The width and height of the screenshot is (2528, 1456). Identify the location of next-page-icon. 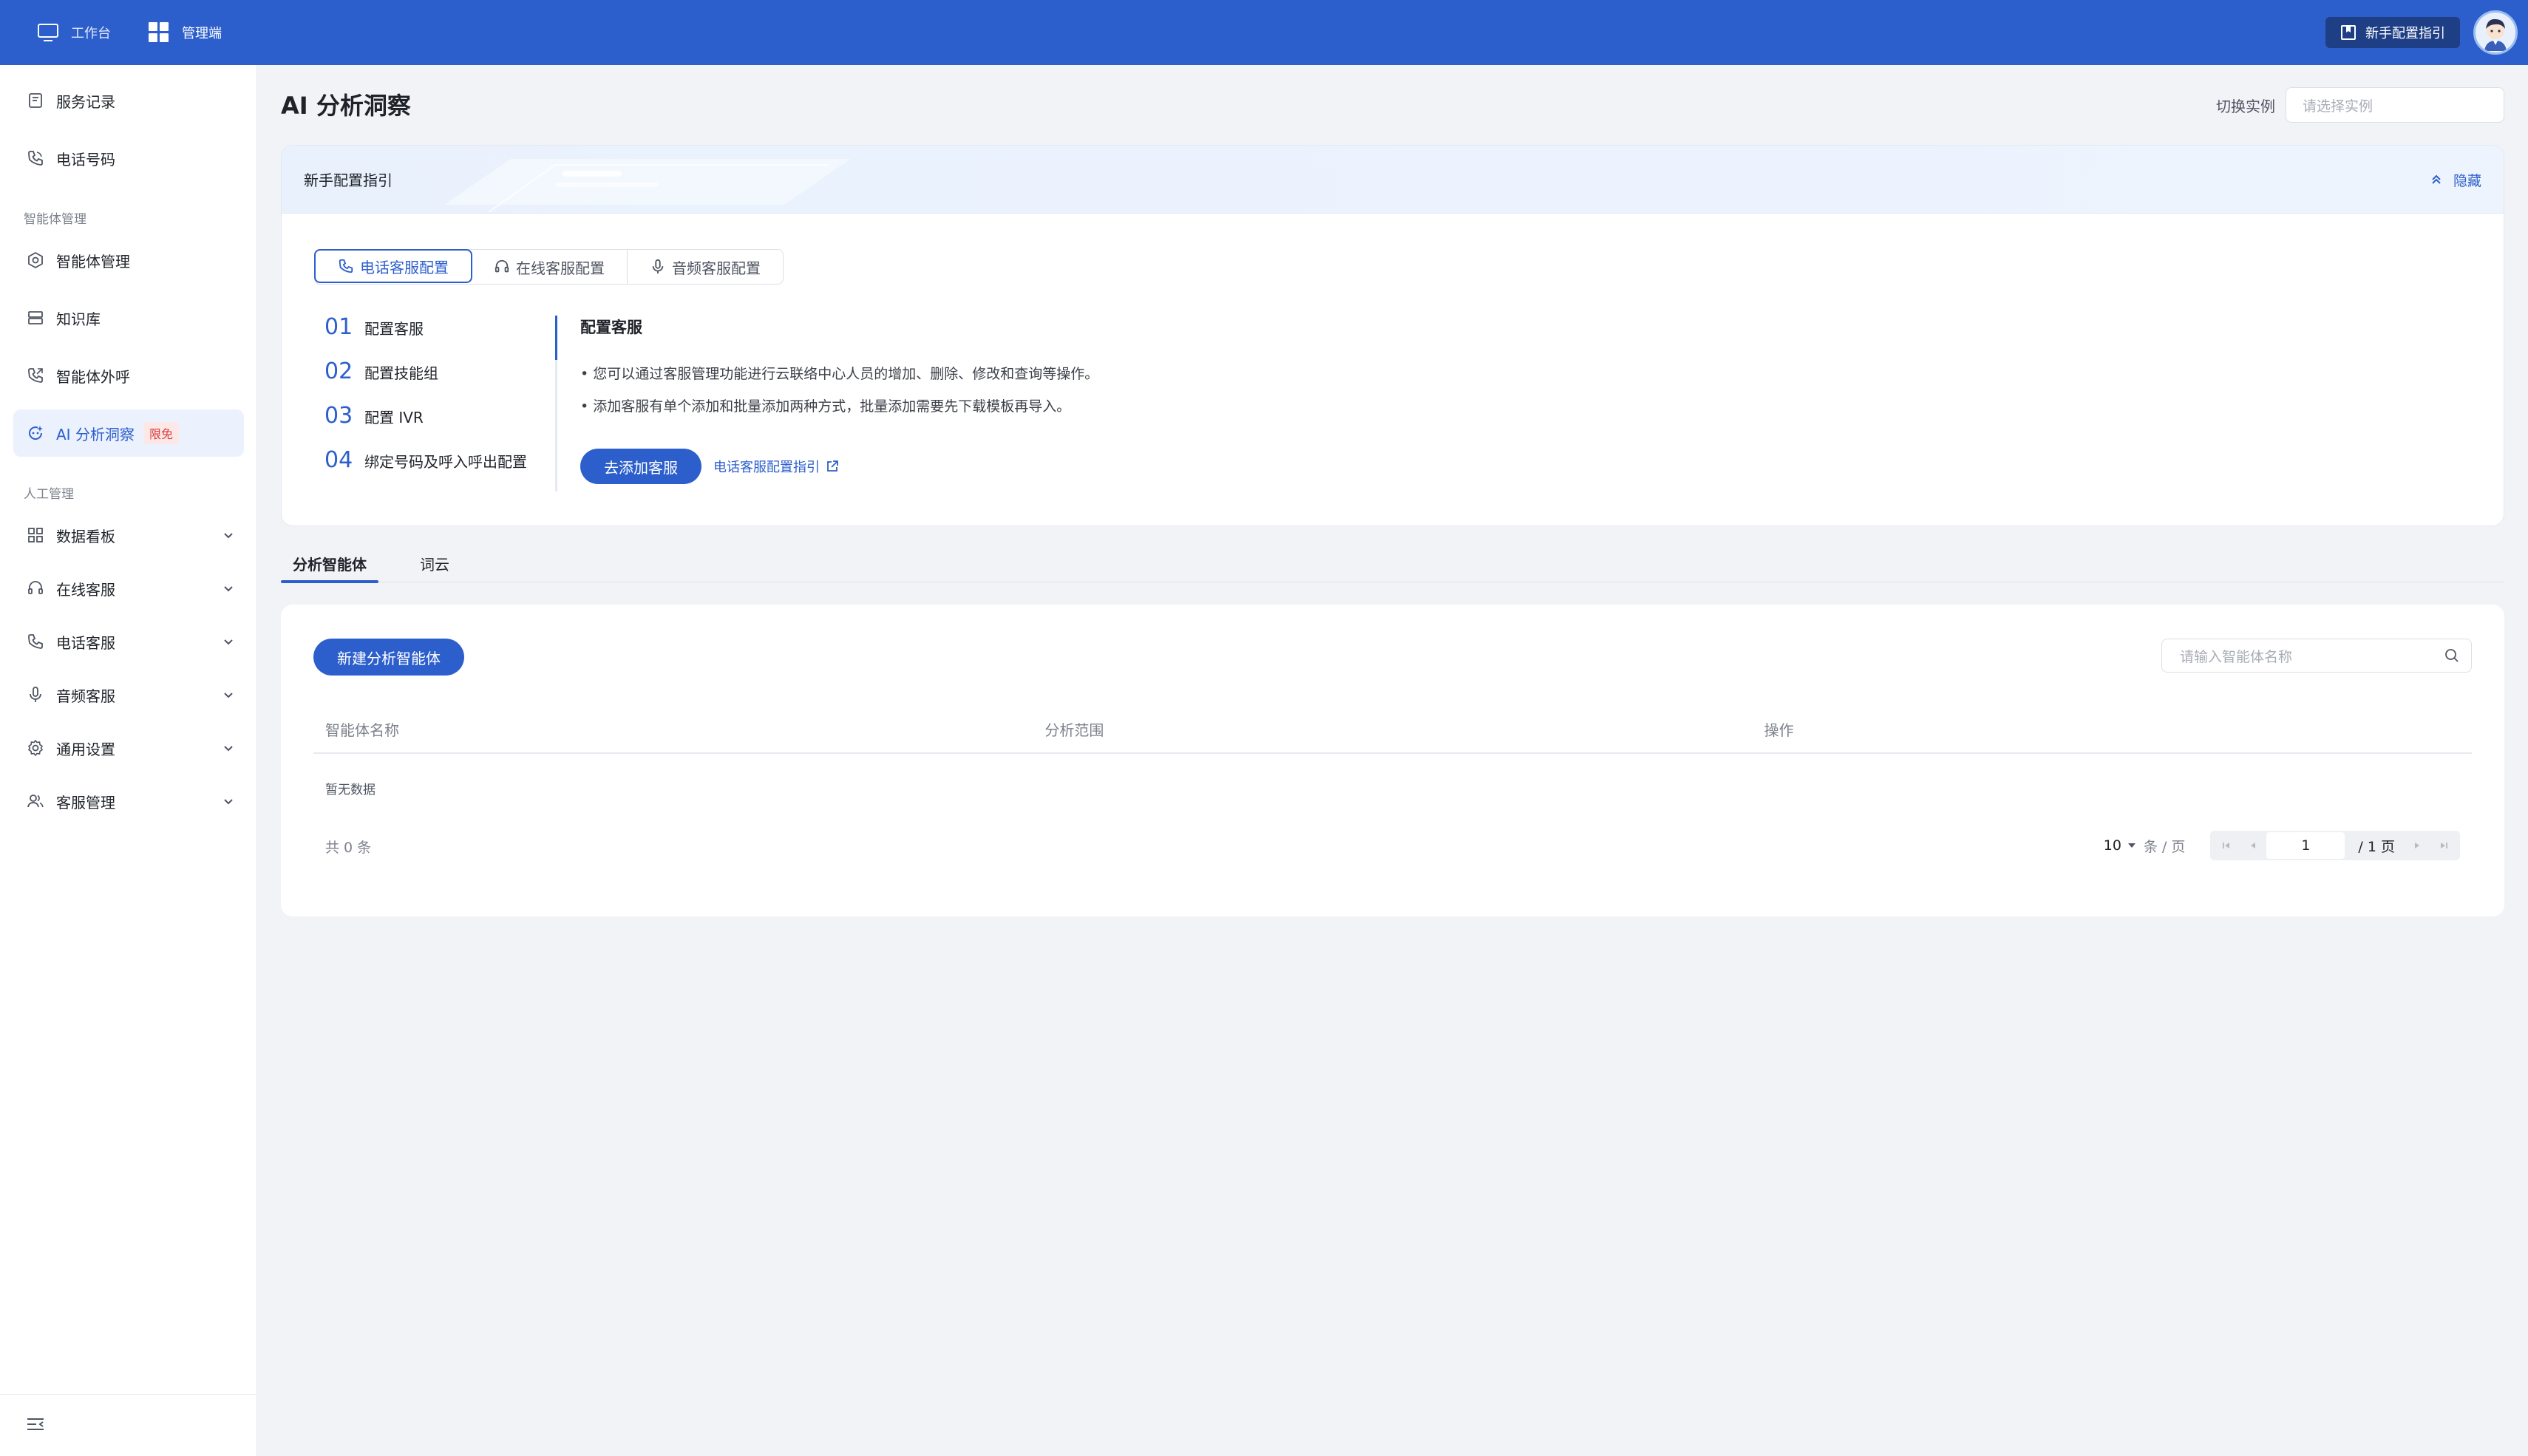
(2417, 845).